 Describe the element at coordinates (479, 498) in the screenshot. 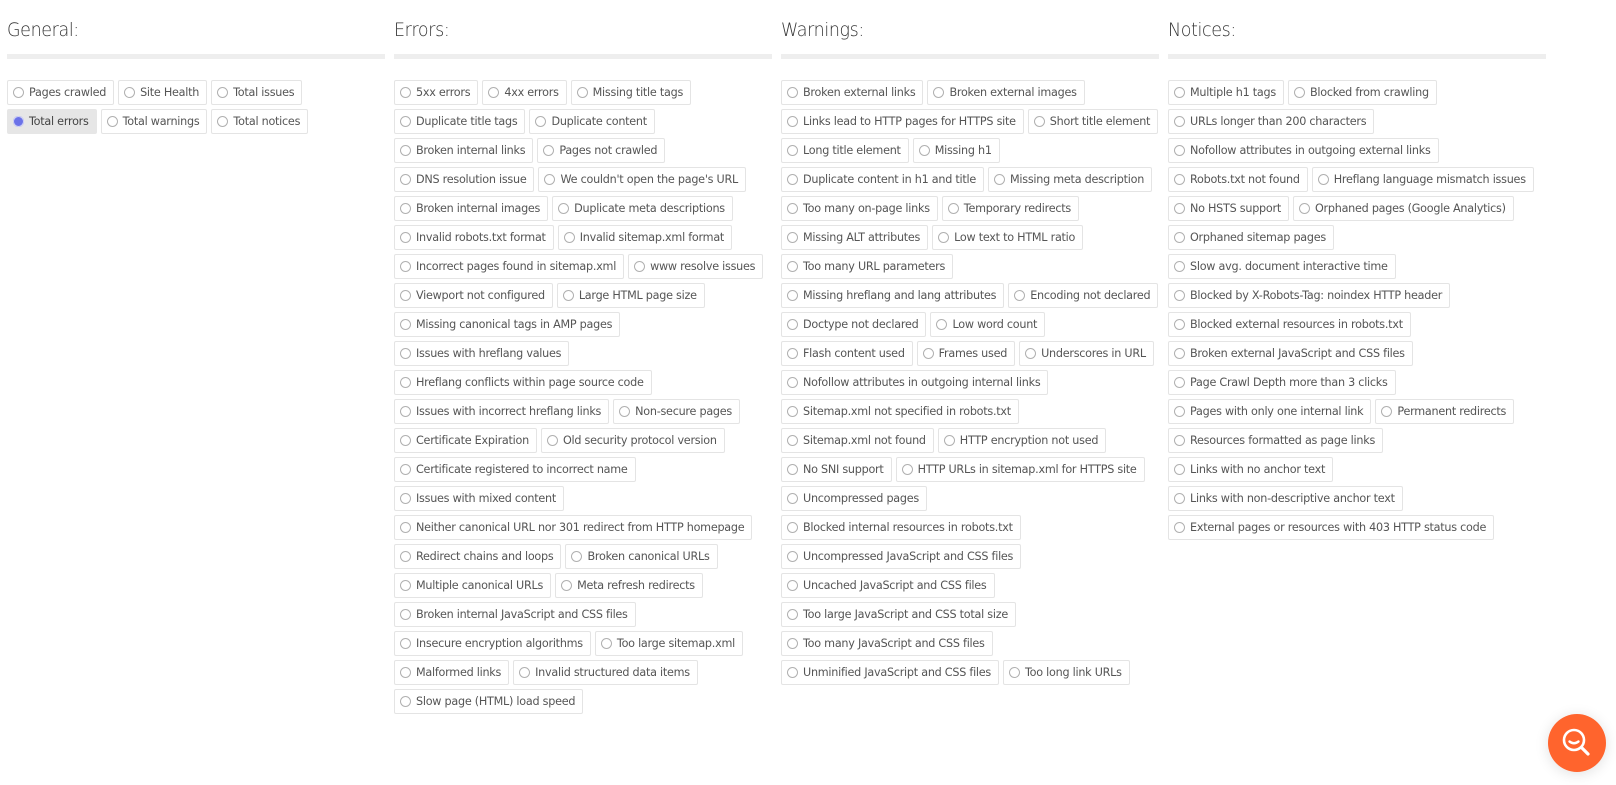

I see `metric-option: Issues with mixed content` at that location.